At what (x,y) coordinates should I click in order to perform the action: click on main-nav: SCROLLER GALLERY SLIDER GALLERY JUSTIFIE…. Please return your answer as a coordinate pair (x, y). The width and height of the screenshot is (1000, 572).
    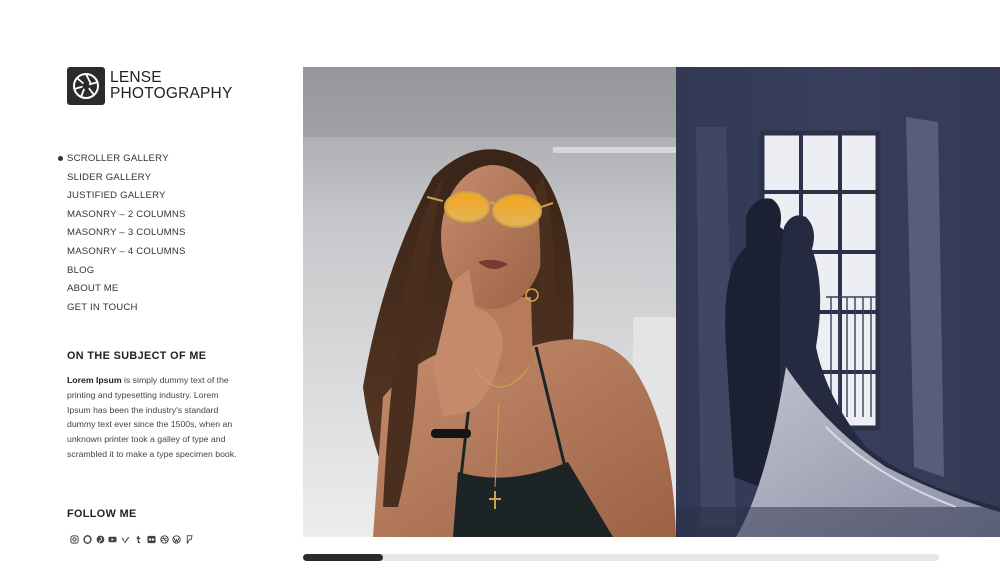
    Looking at the image, I should click on (122, 234).